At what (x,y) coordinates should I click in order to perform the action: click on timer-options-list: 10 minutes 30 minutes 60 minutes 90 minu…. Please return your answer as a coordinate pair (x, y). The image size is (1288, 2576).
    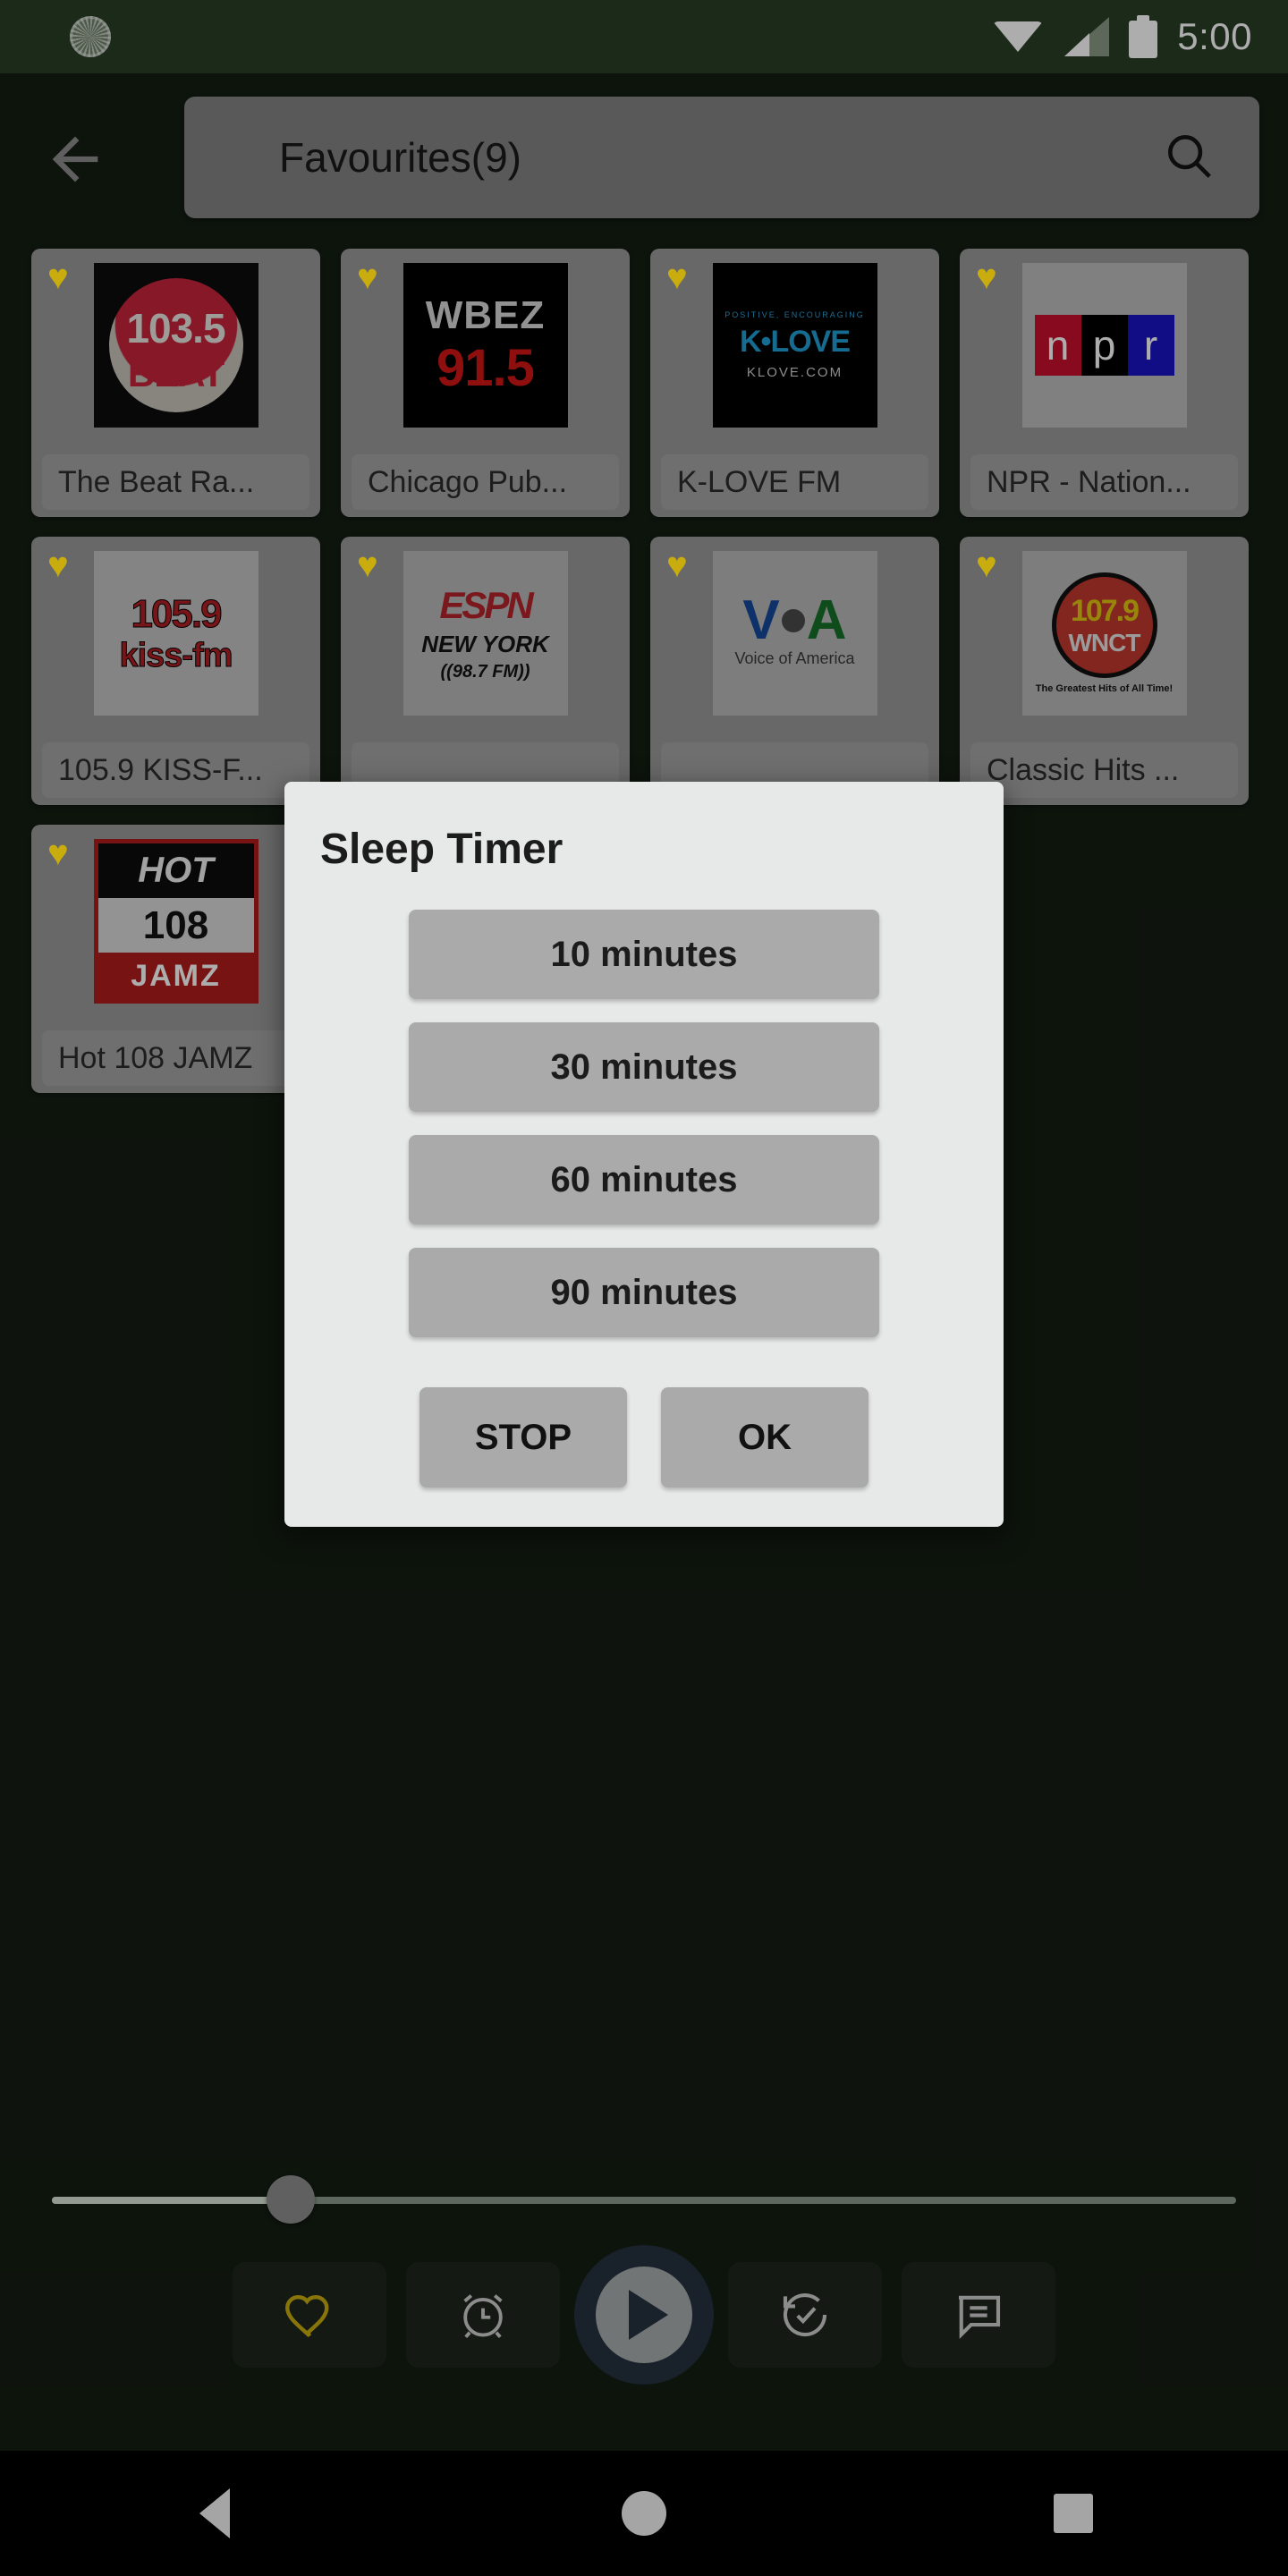
    Looking at the image, I should click on (644, 1123).